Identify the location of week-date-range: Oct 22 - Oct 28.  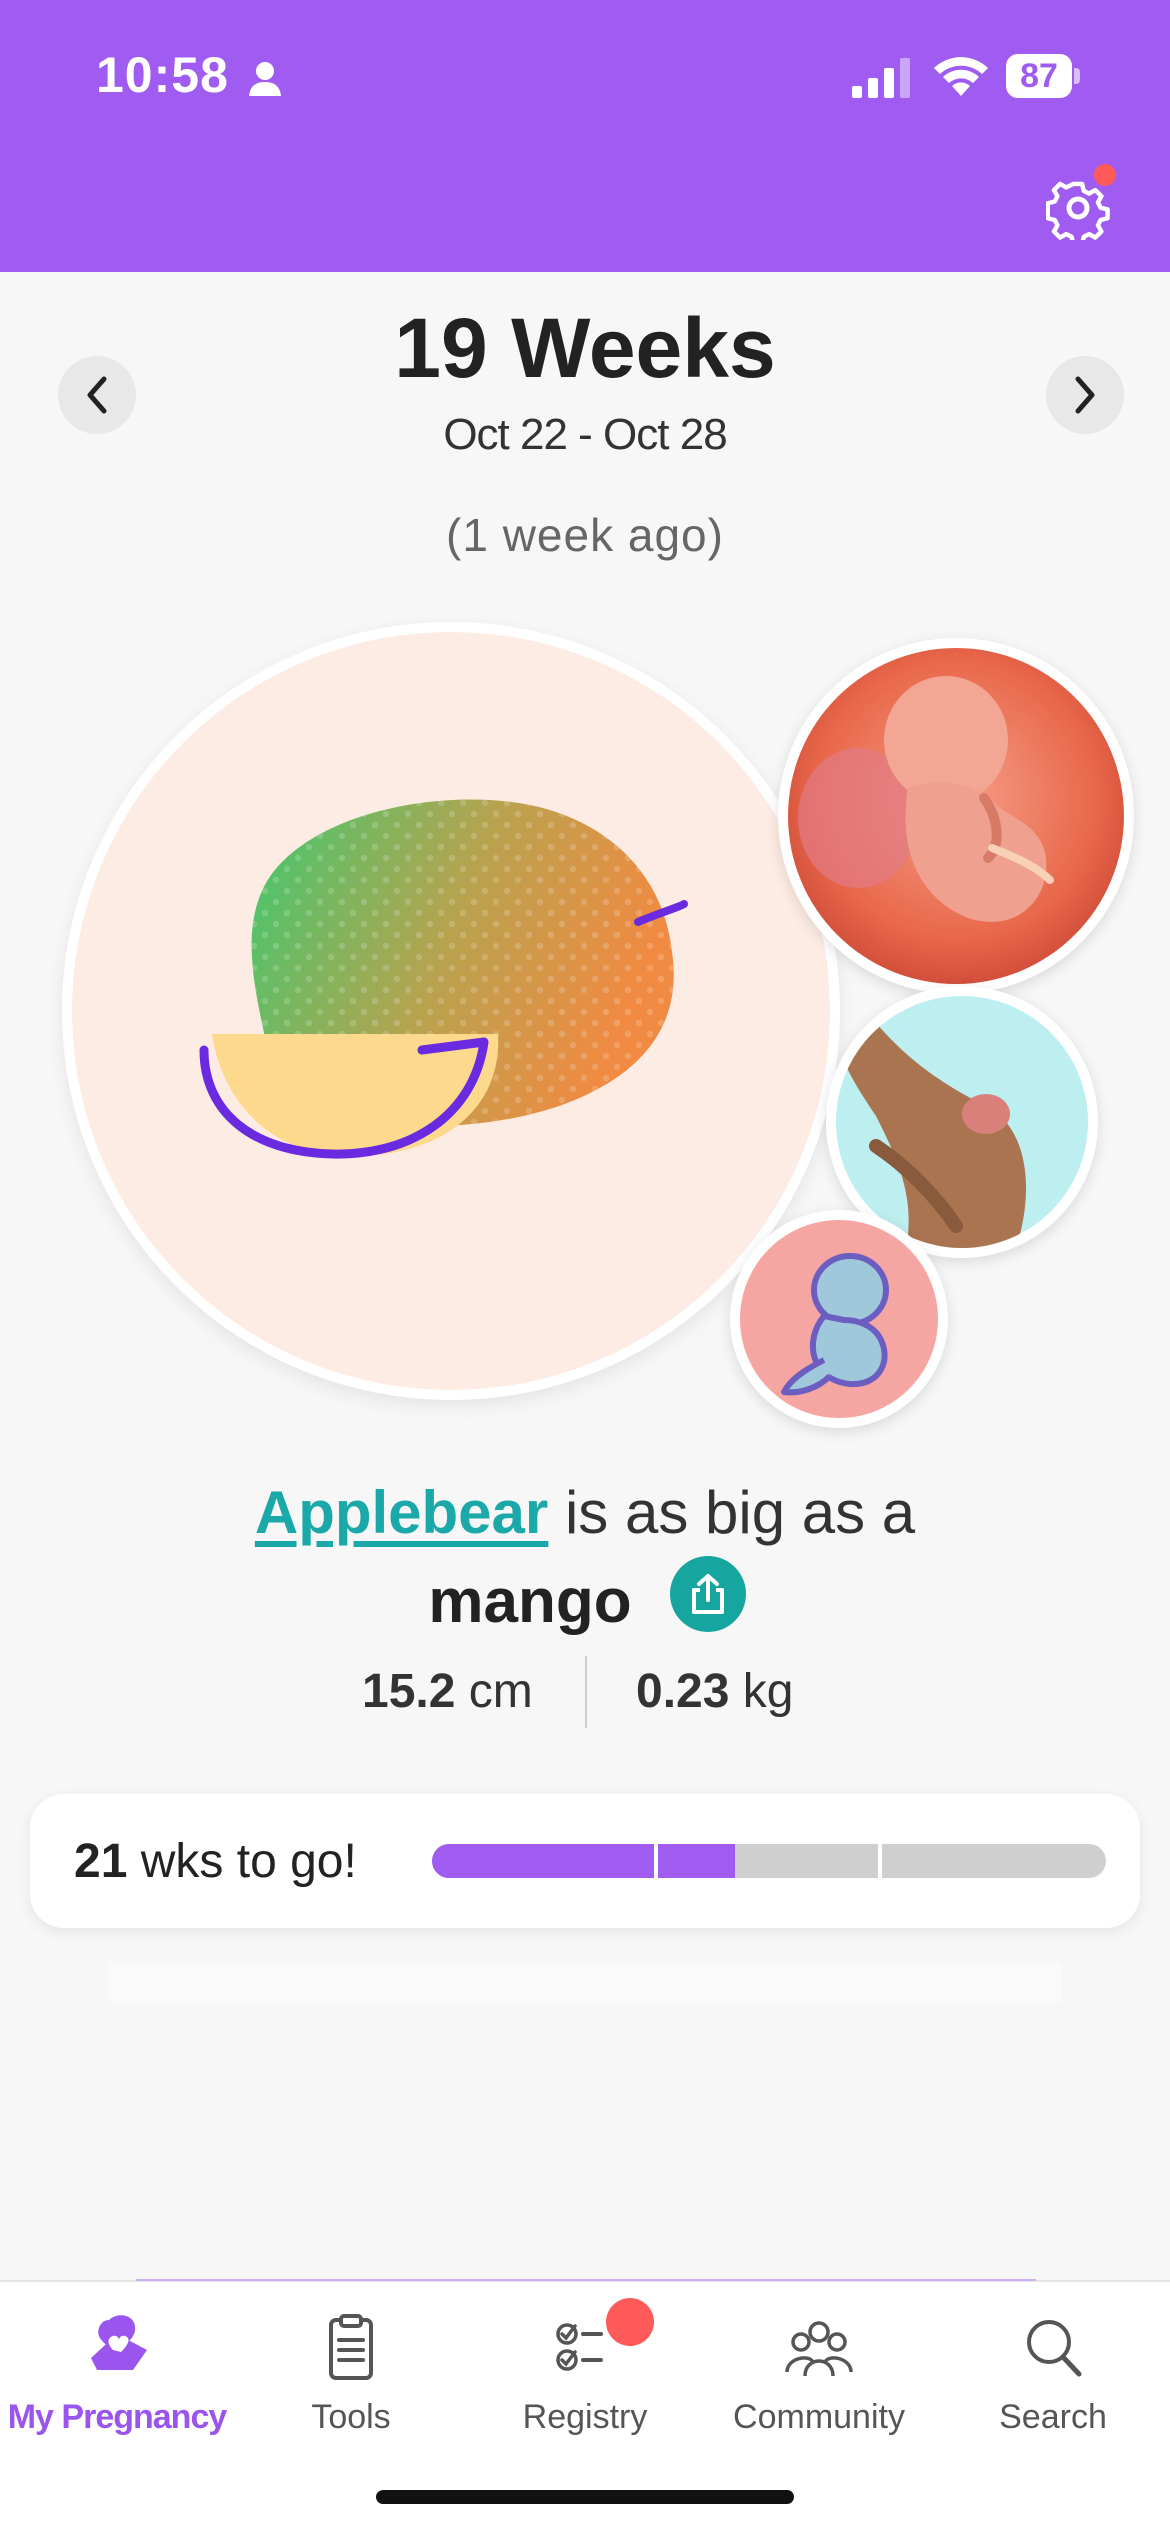
(585, 434).